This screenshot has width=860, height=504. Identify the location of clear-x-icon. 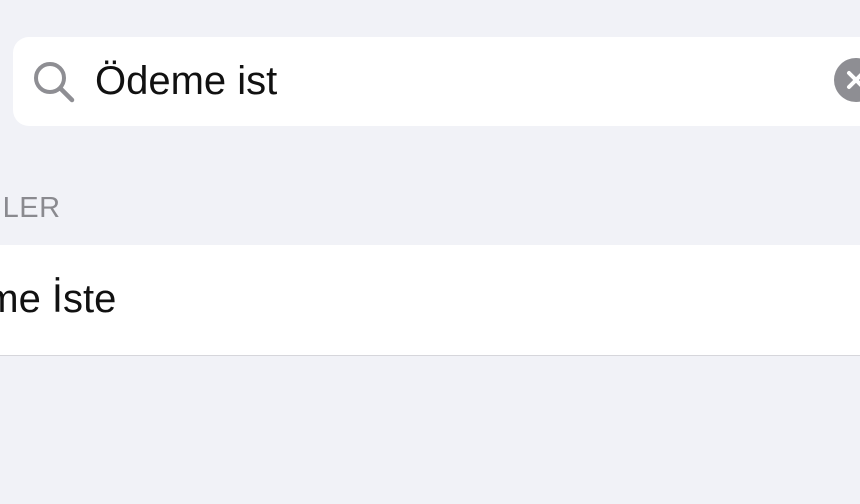
(853, 80).